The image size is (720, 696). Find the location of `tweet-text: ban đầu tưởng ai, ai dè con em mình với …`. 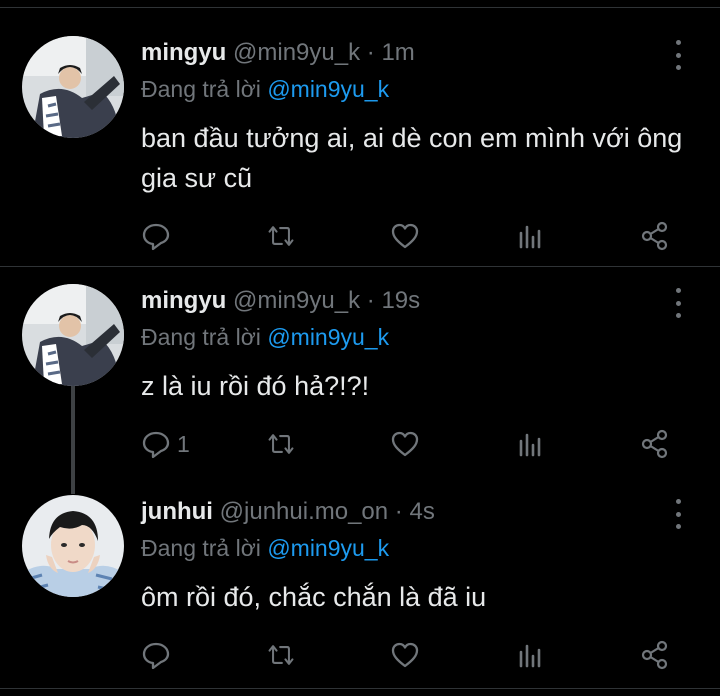

tweet-text: ban đầu tưởng ai, ai dè con em mình với … is located at coordinates (412, 158).